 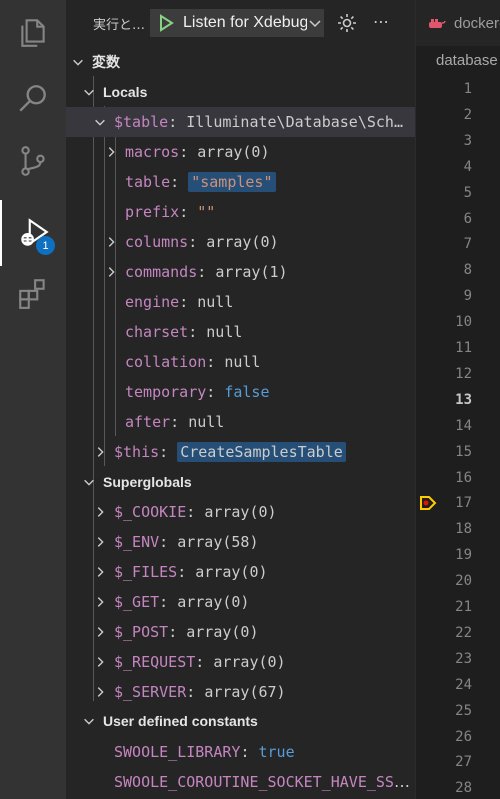 I want to click on variable-row: columns: array(0), so click(x=240, y=242).